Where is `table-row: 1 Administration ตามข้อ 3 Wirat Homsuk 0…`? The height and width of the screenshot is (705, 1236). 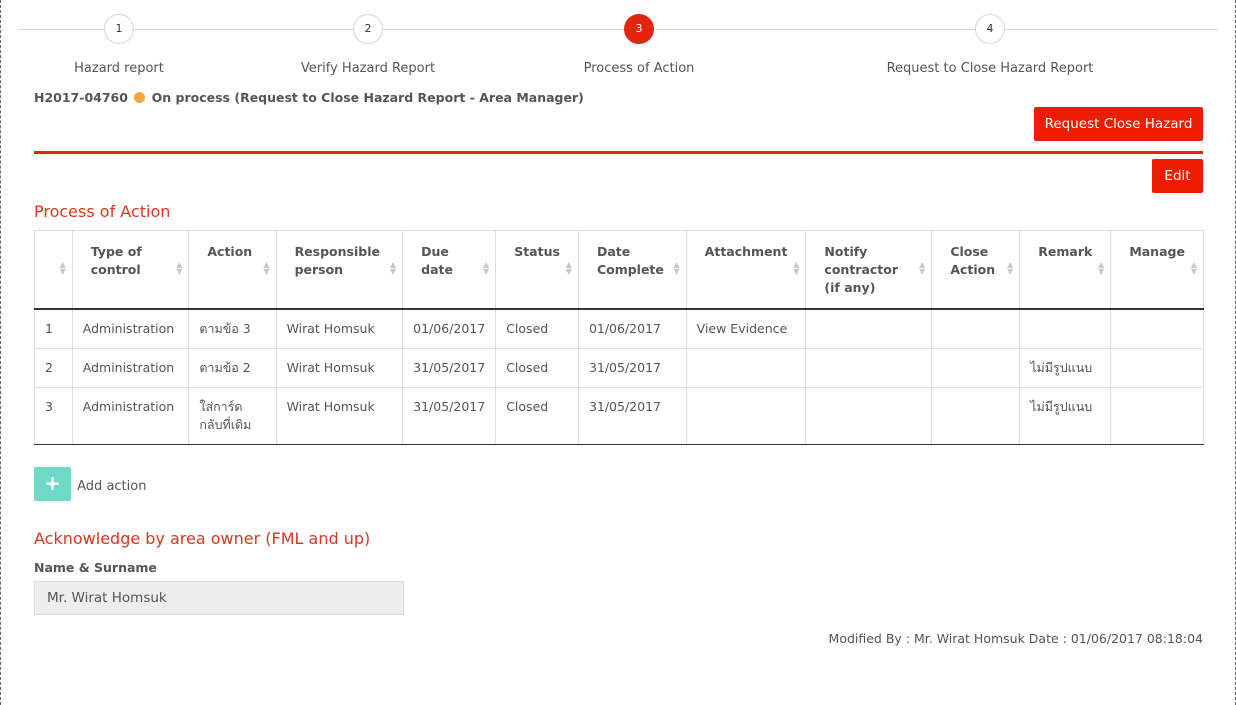
table-row: 1 Administration ตามข้อ 3 Wirat Homsuk 0… is located at coordinates (619, 328).